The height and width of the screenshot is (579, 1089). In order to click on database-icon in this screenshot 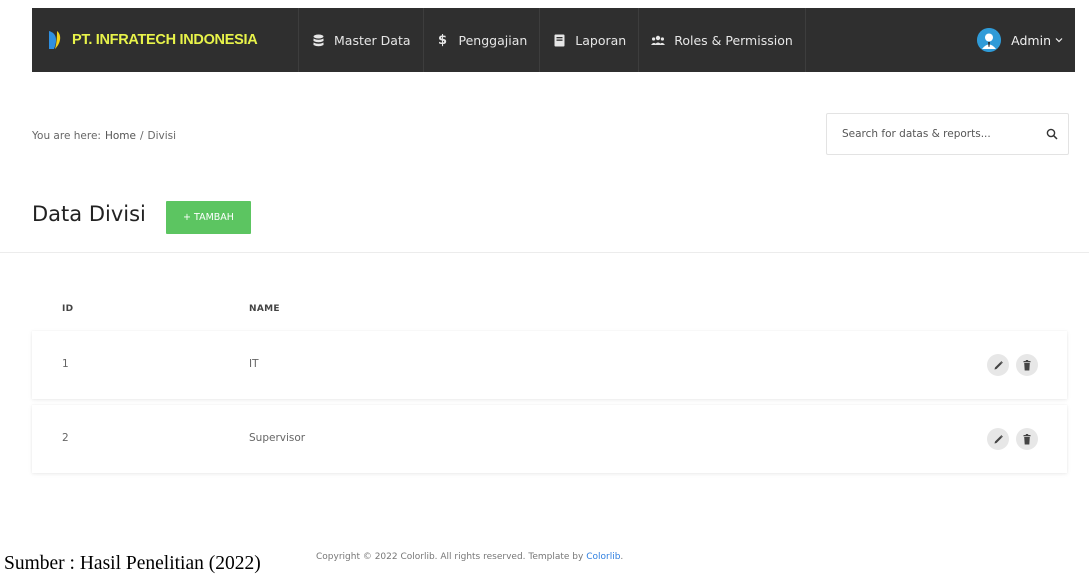, I will do `click(318, 40)`.